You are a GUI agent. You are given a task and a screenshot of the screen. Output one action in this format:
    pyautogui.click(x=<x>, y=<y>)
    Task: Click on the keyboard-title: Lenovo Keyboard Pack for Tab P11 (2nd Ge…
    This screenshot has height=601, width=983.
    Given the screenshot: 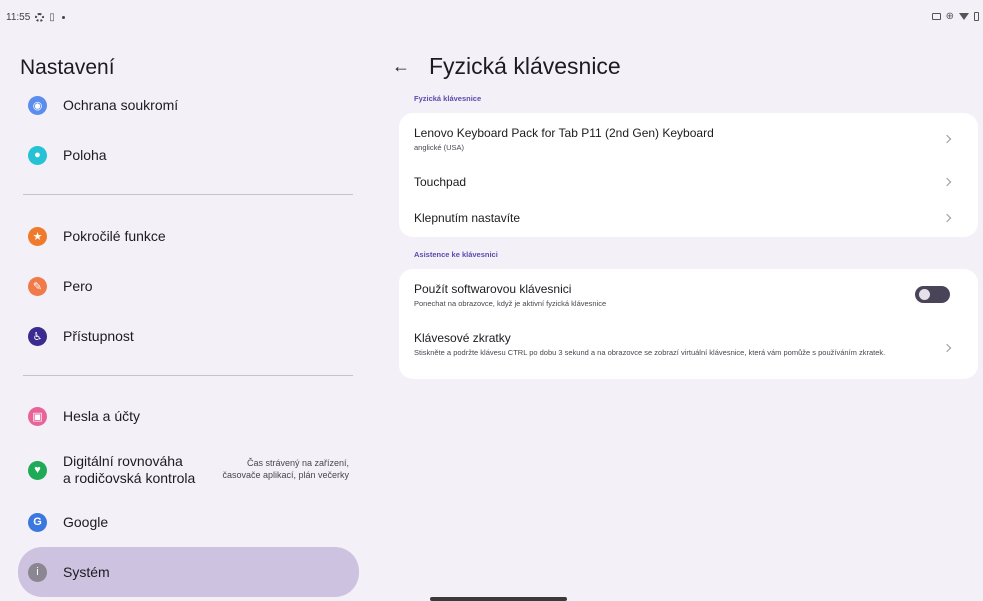 What is the action you would take?
    pyautogui.click(x=564, y=133)
    